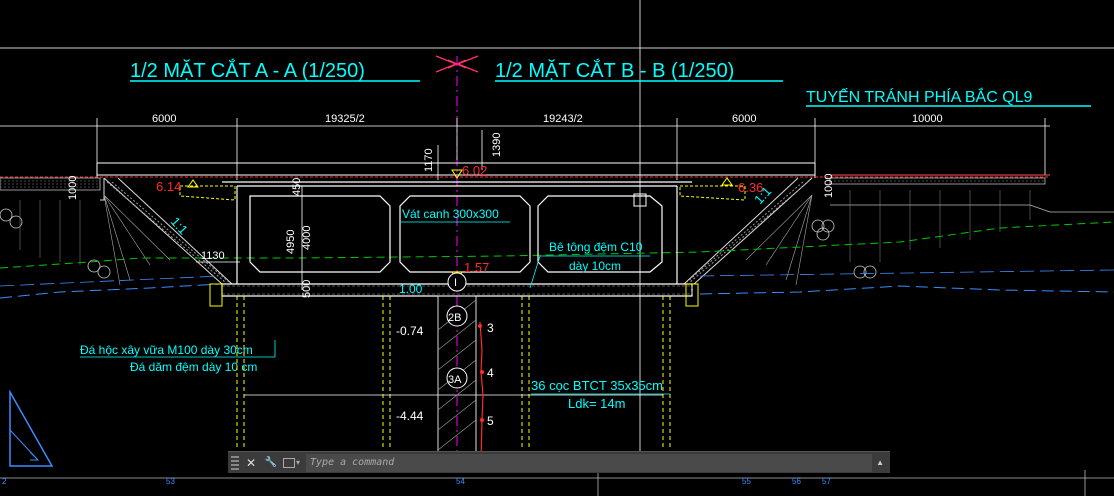 This screenshot has width=1114, height=496. Describe the element at coordinates (450, 214) in the screenshot. I see `note-fillet: Vát canh 300x300` at that location.